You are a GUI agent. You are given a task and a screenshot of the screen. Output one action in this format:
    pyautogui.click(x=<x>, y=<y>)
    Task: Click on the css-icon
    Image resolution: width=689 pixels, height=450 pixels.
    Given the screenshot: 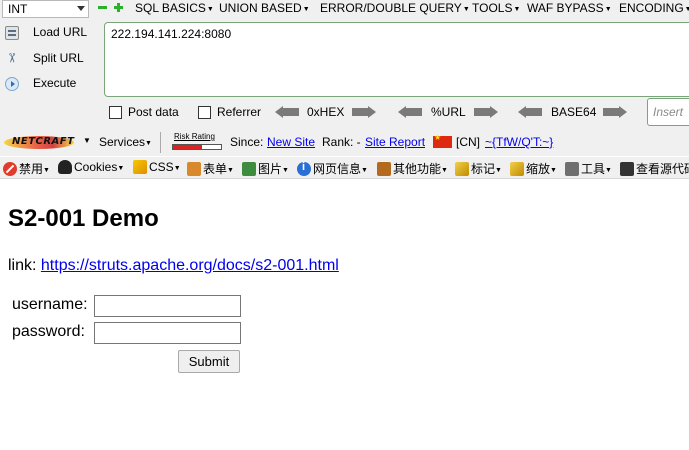 What is the action you would take?
    pyautogui.click(x=140, y=167)
    